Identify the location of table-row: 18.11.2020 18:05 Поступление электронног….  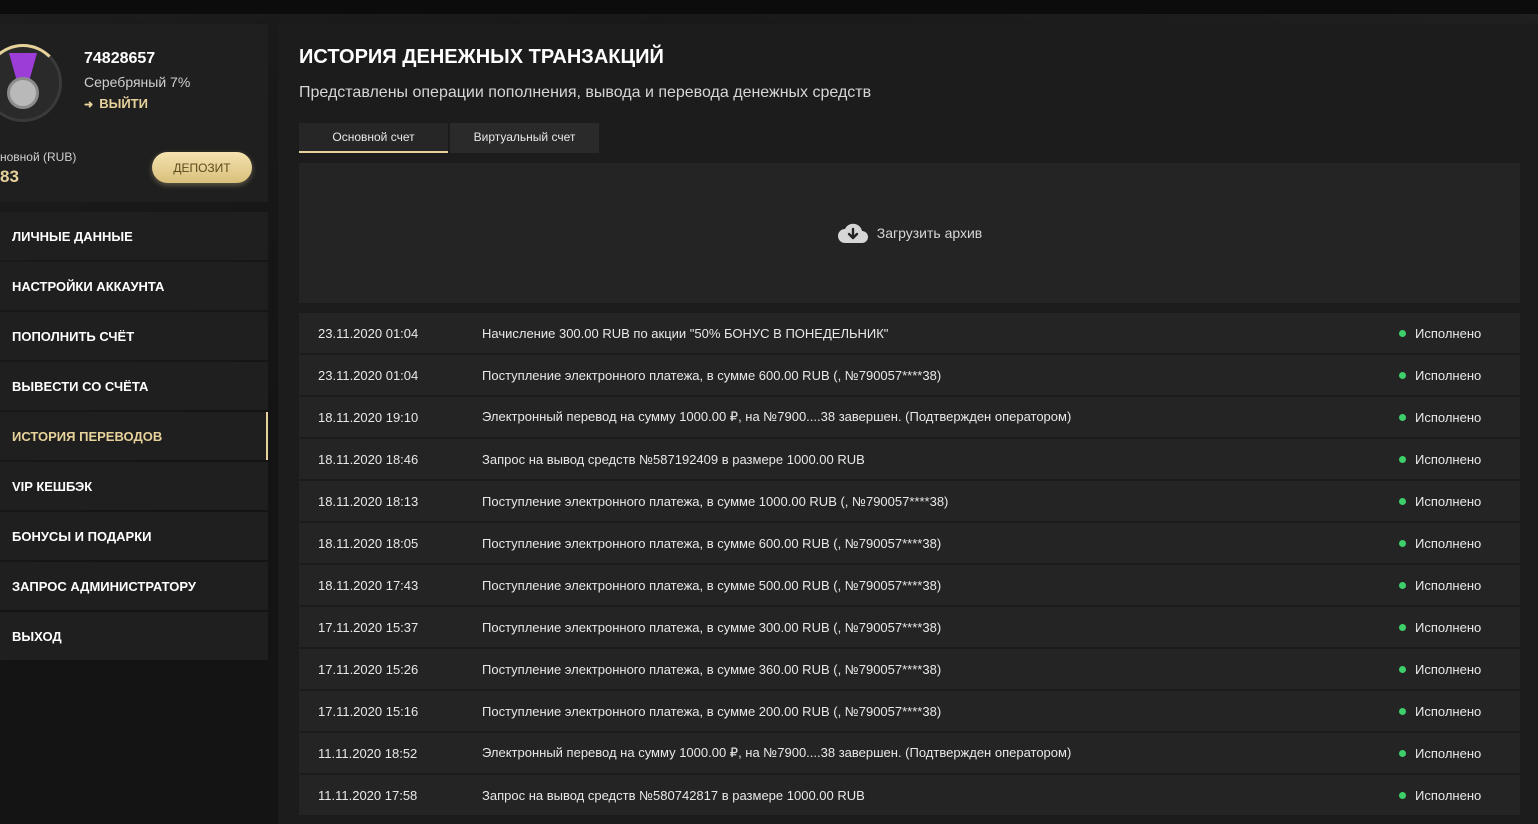
(909, 543).